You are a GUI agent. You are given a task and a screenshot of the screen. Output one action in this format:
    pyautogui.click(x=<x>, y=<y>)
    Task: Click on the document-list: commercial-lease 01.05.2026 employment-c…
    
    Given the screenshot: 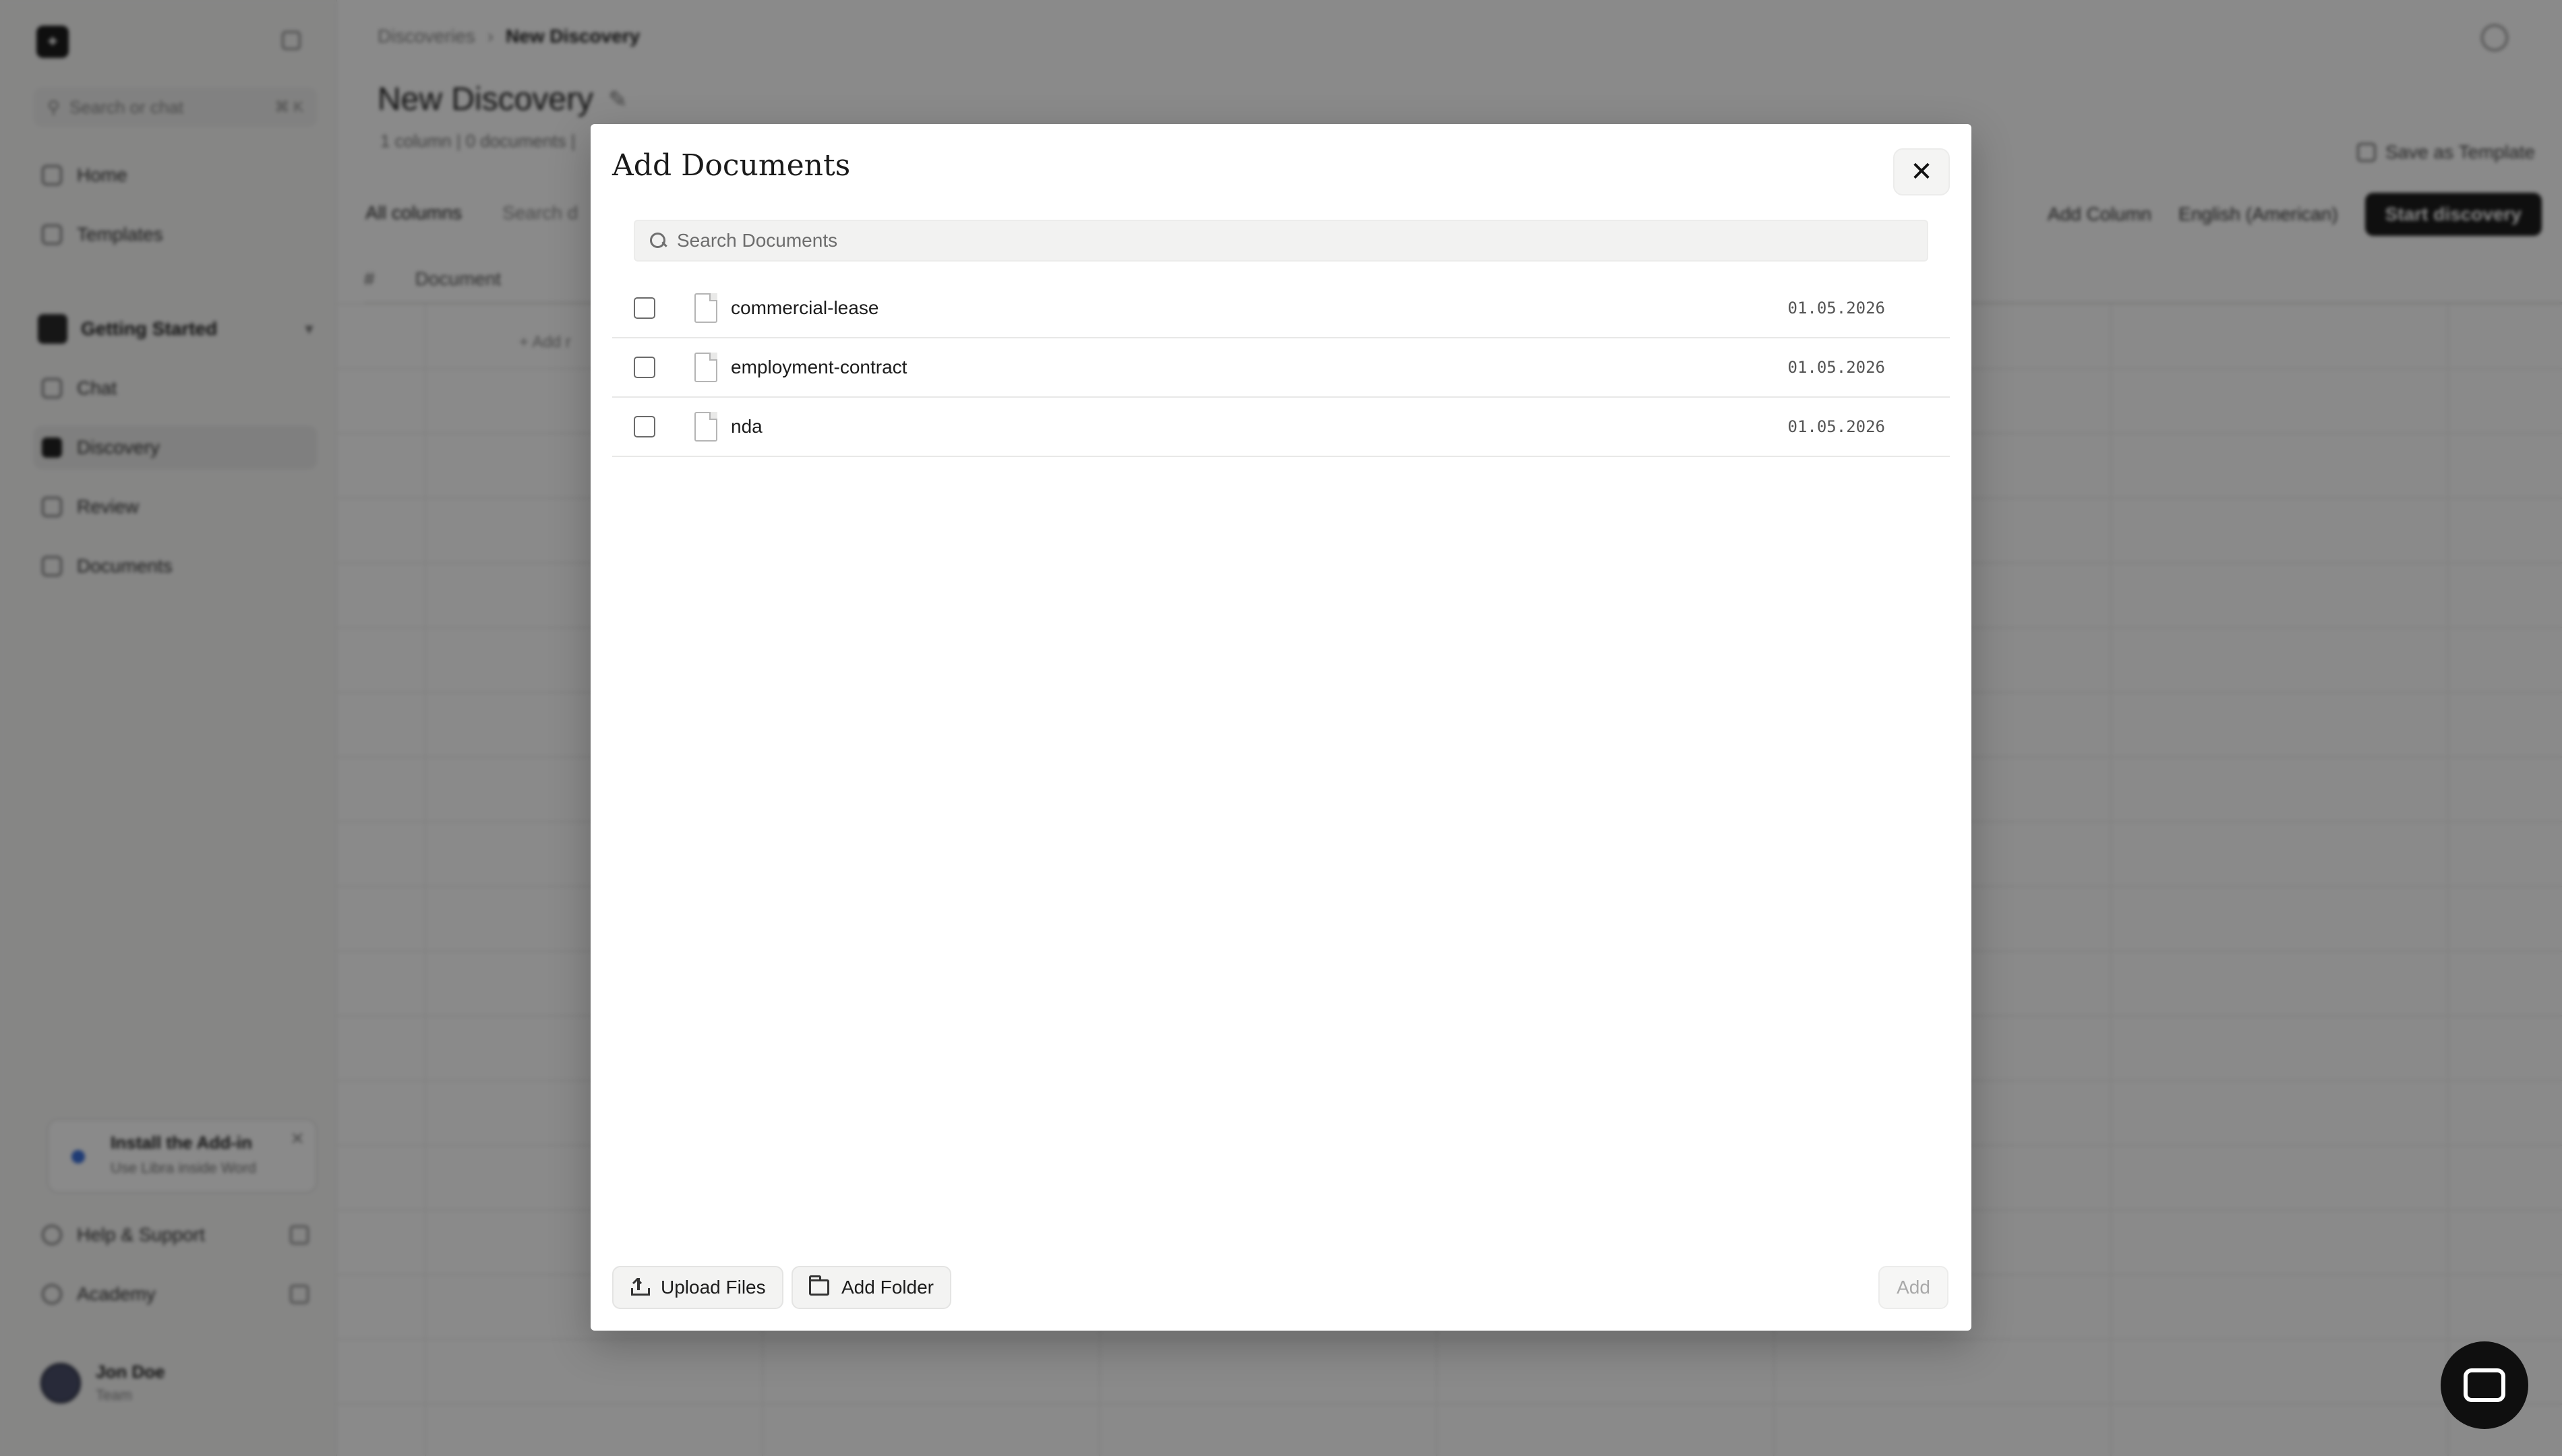 What is the action you would take?
    pyautogui.click(x=1281, y=368)
    